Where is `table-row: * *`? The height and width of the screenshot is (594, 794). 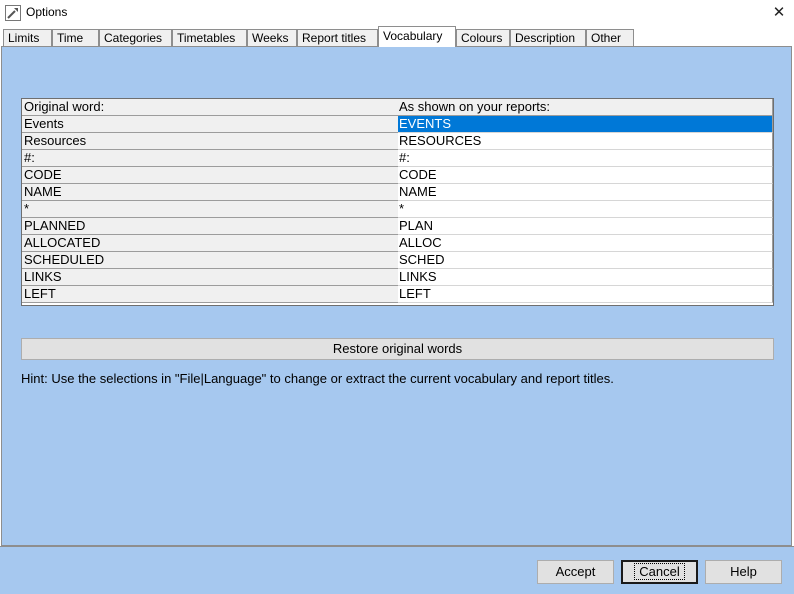
table-row: * * is located at coordinates (397, 209).